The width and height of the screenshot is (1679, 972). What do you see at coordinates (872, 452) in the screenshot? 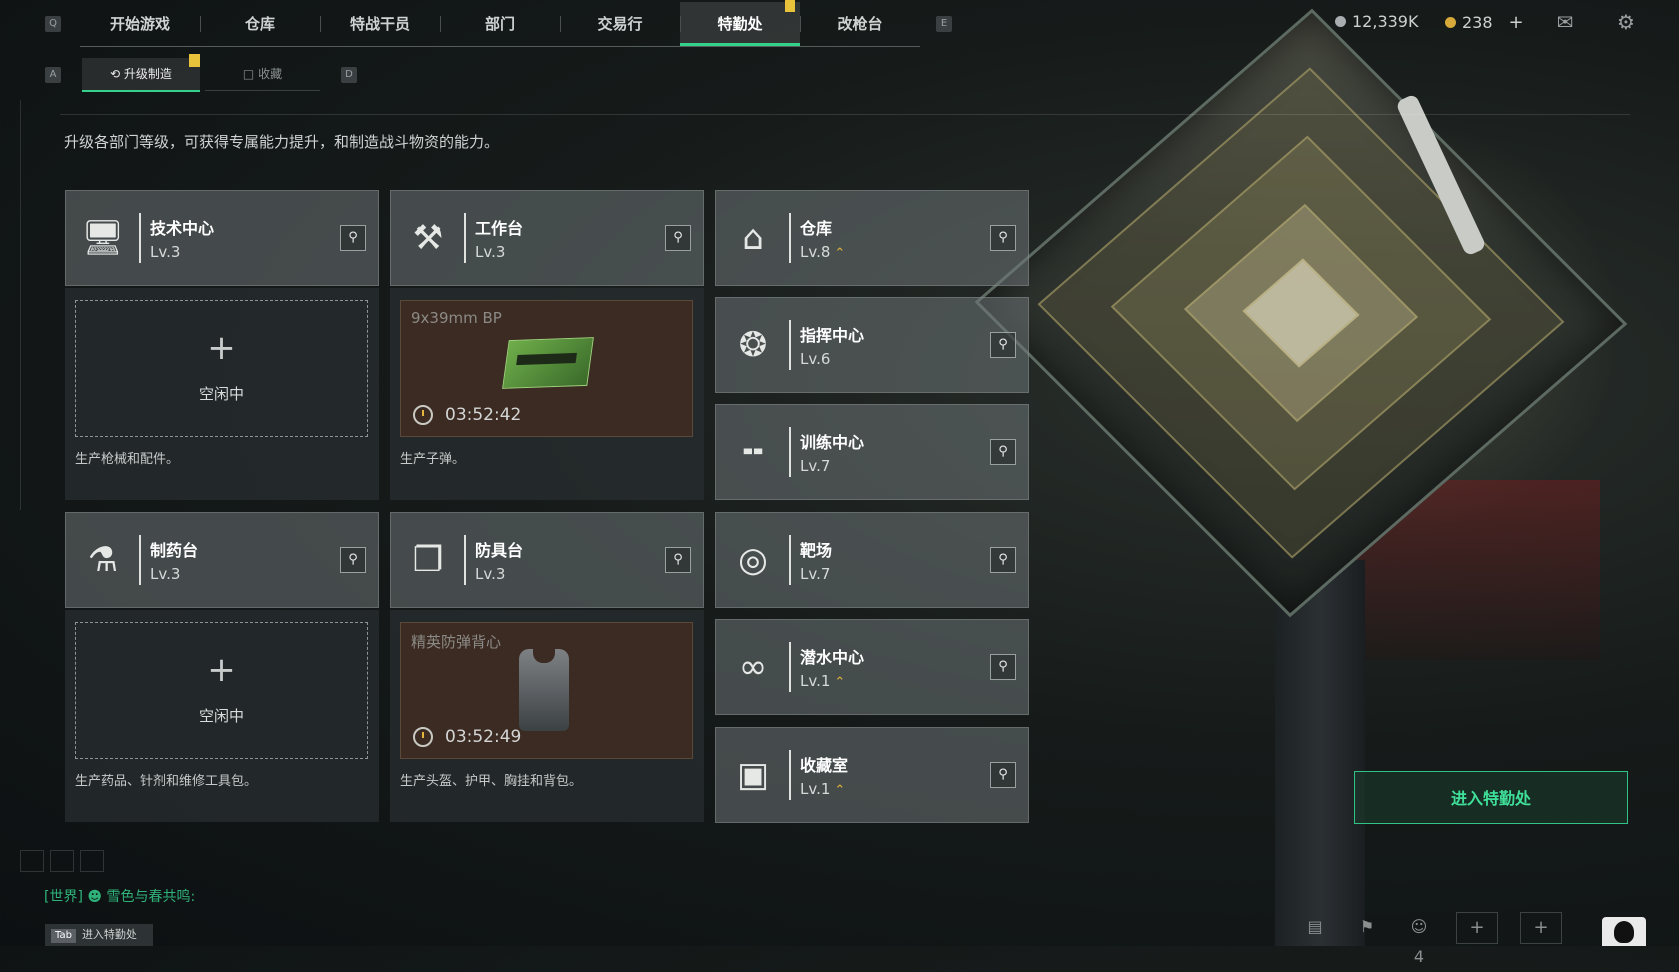
I see `department-card-training: ╍ 训练中心 Lv.7 ⚲` at bounding box center [872, 452].